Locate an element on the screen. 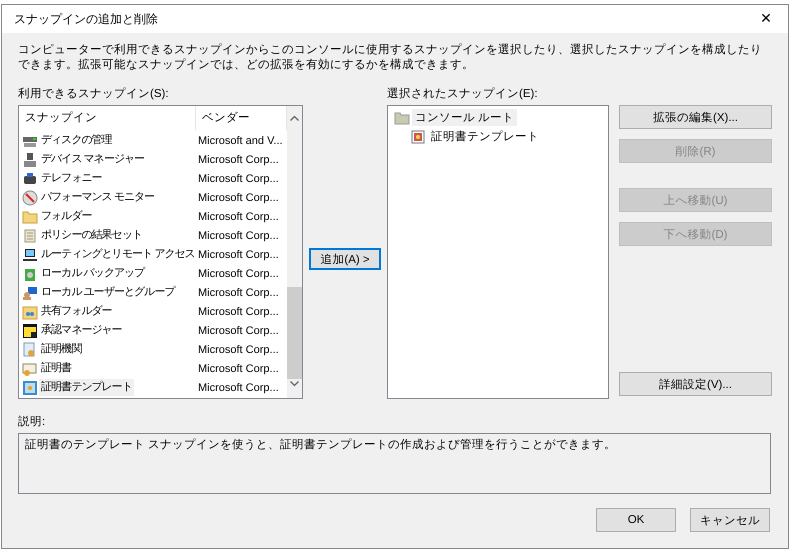 The width and height of the screenshot is (791, 554). snapin-name: デバイス マネージャー is located at coordinates (92, 159).